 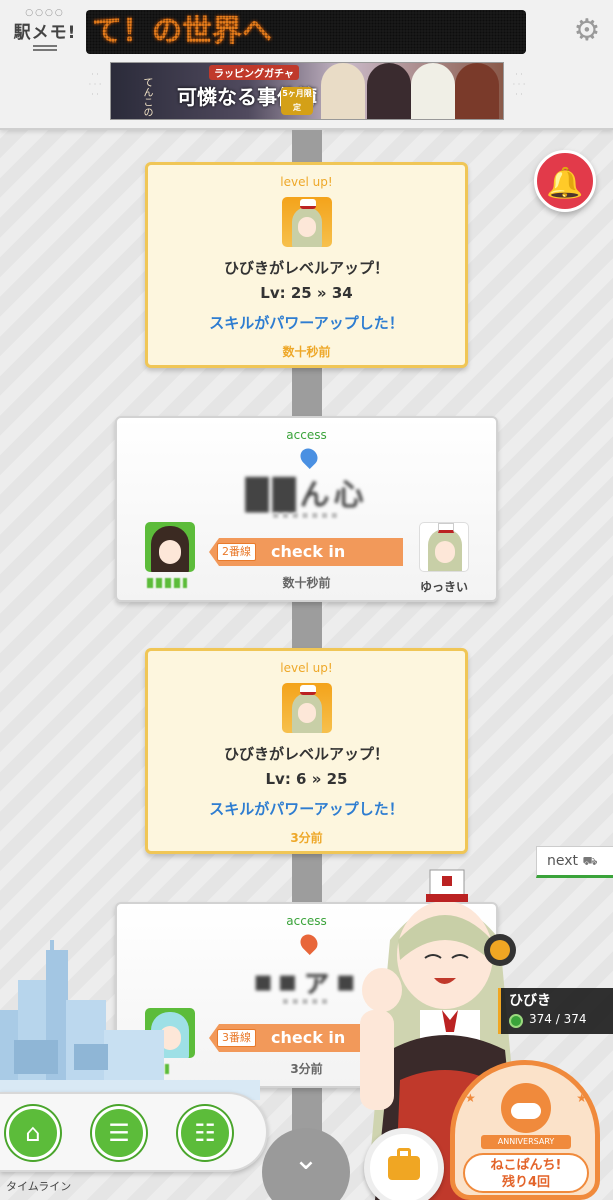 I want to click on partner-denco-name: ゆっきい, so click(x=443, y=587).